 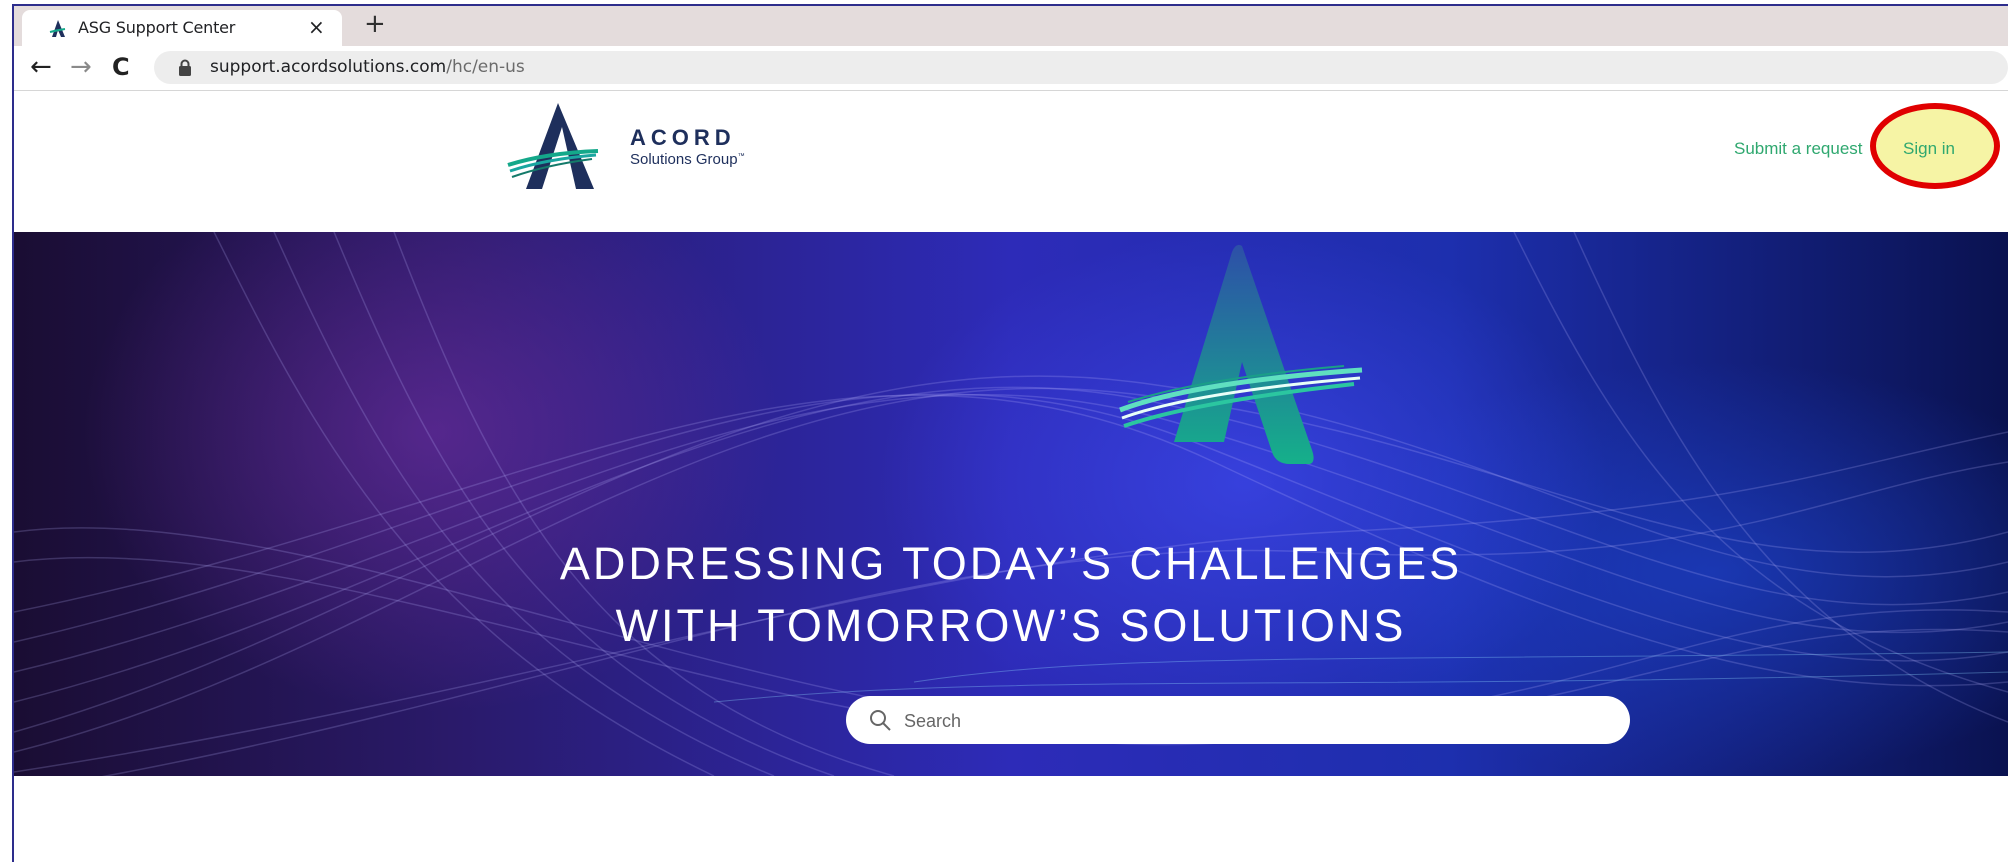 What do you see at coordinates (1241, 354) in the screenshot?
I see `acord-hero-logo-icon` at bounding box center [1241, 354].